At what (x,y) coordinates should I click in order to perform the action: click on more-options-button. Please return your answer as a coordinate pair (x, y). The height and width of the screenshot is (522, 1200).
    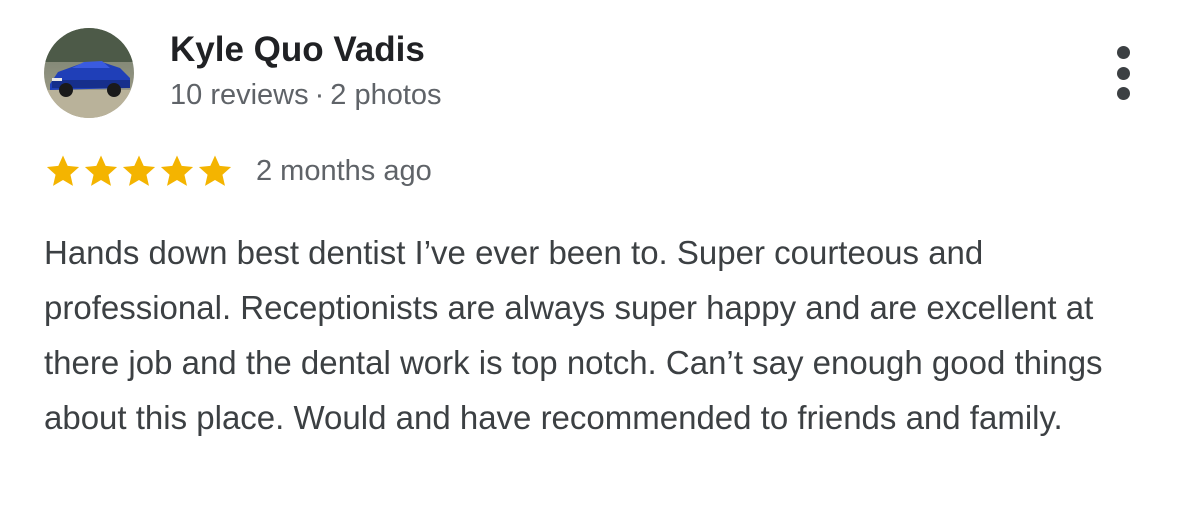
    Looking at the image, I should click on (1123, 73).